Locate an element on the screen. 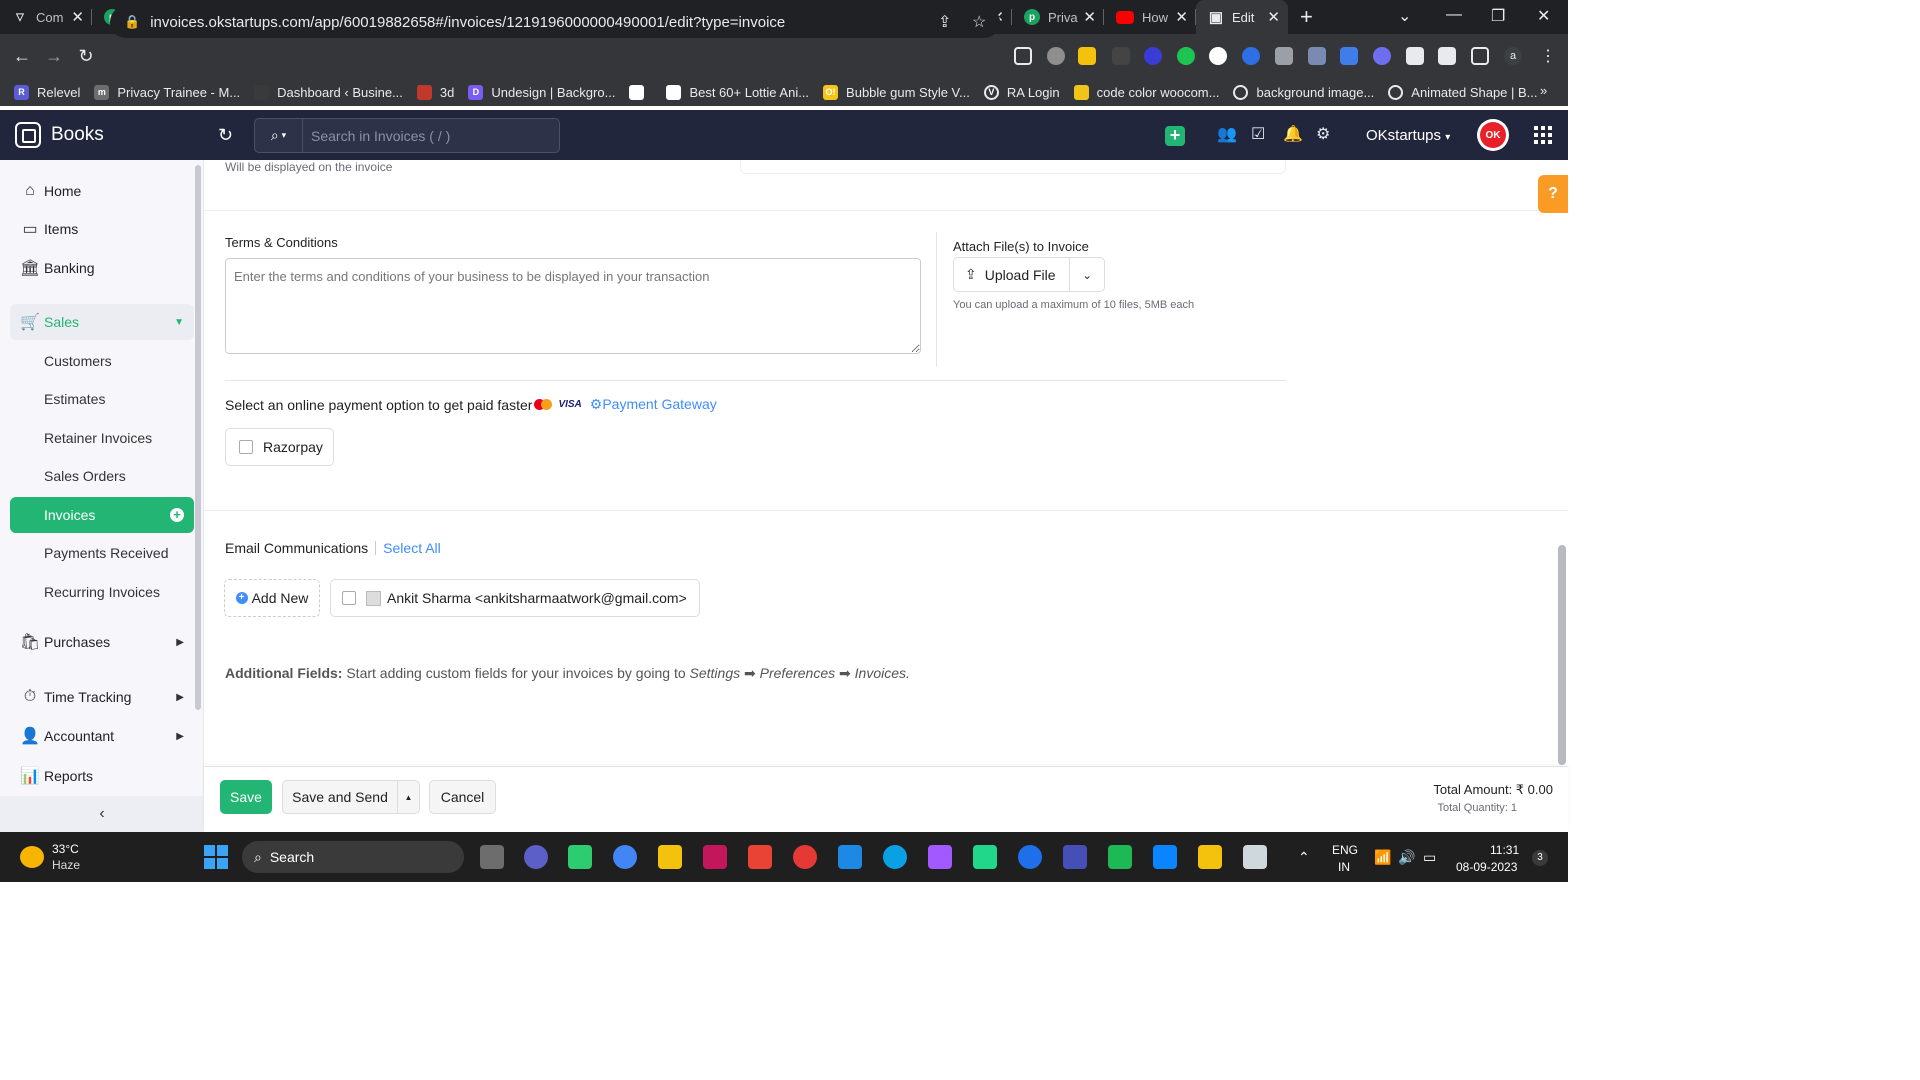 This screenshot has height=1080, width=1920. forward-button: → is located at coordinates (54, 56).